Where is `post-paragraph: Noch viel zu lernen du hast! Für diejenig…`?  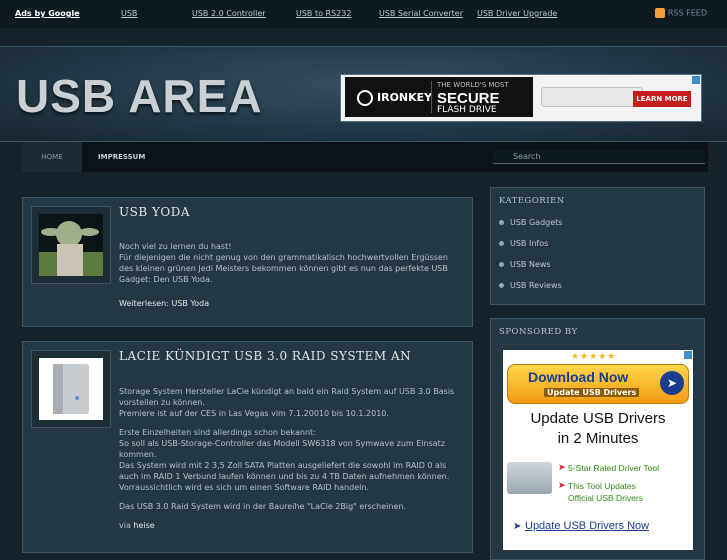
post-paragraph: Noch viel zu lernen du hast! Für diejenig… is located at coordinates (283, 263).